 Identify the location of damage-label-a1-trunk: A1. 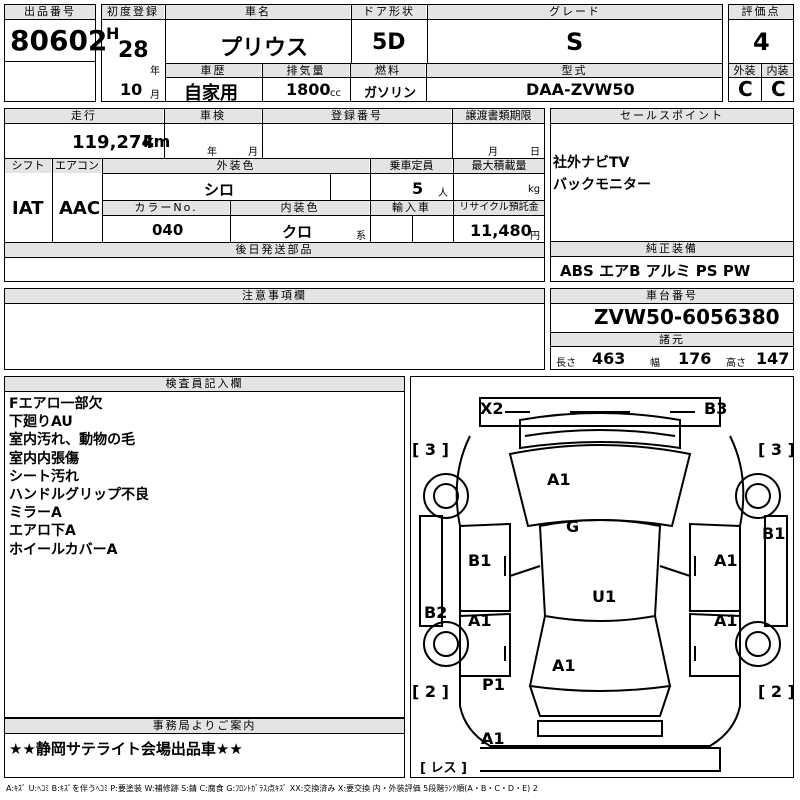
(564, 665).